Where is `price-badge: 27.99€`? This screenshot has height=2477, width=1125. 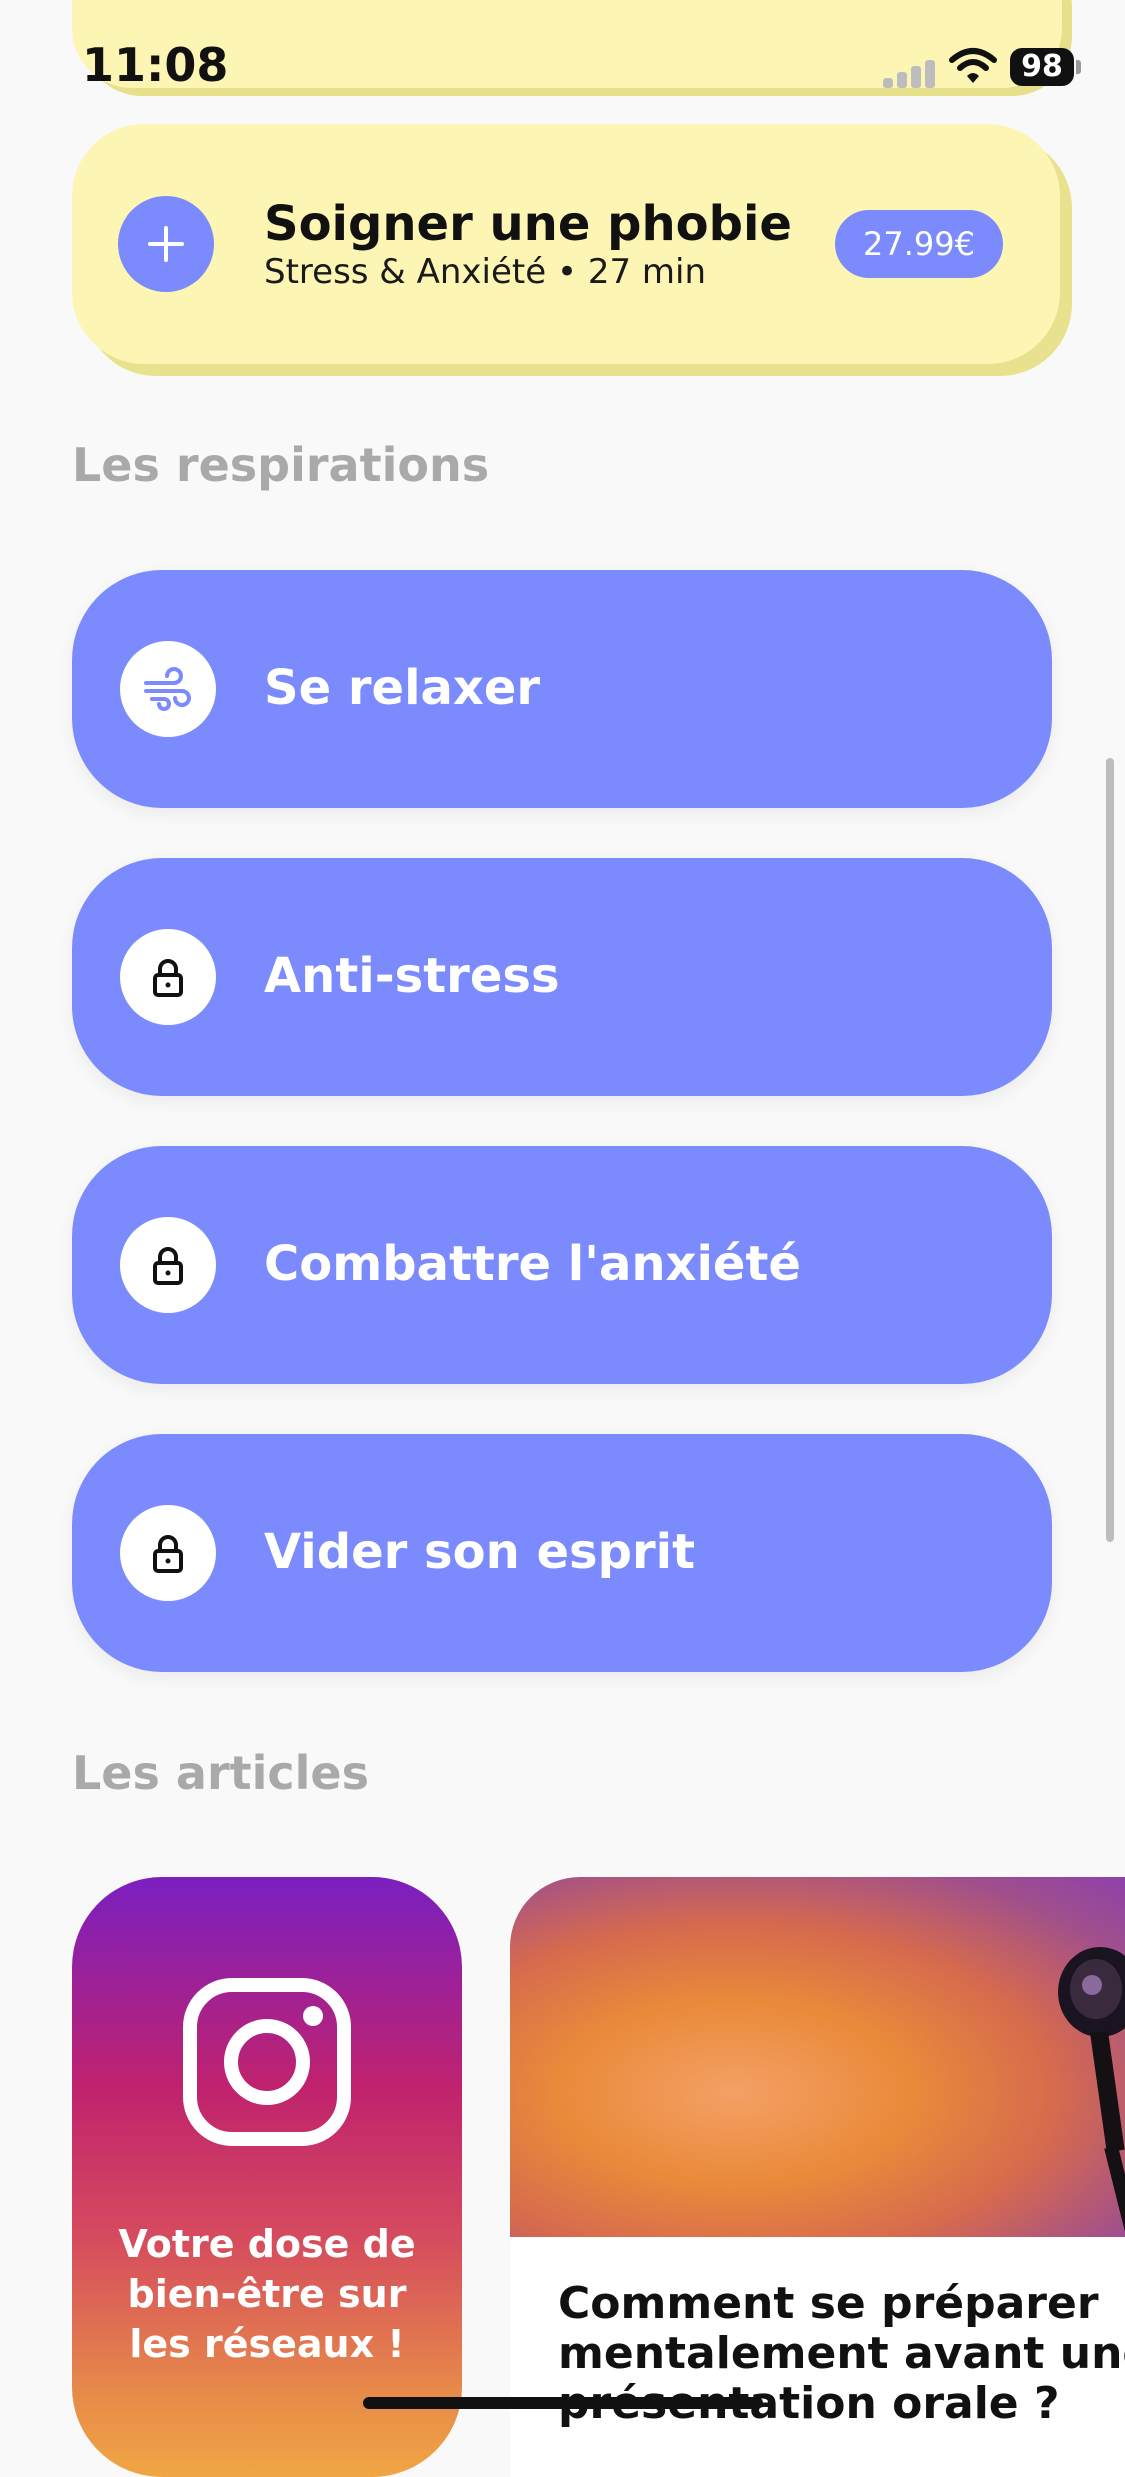
price-badge: 27.99€ is located at coordinates (919, 244).